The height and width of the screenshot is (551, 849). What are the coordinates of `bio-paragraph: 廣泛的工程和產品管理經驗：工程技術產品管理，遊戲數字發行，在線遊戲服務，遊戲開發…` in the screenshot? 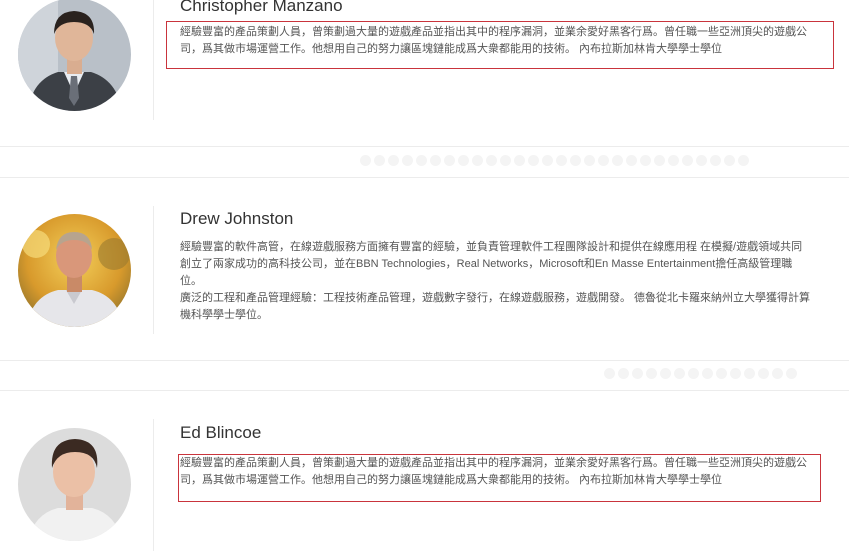 It's located at (495, 306).